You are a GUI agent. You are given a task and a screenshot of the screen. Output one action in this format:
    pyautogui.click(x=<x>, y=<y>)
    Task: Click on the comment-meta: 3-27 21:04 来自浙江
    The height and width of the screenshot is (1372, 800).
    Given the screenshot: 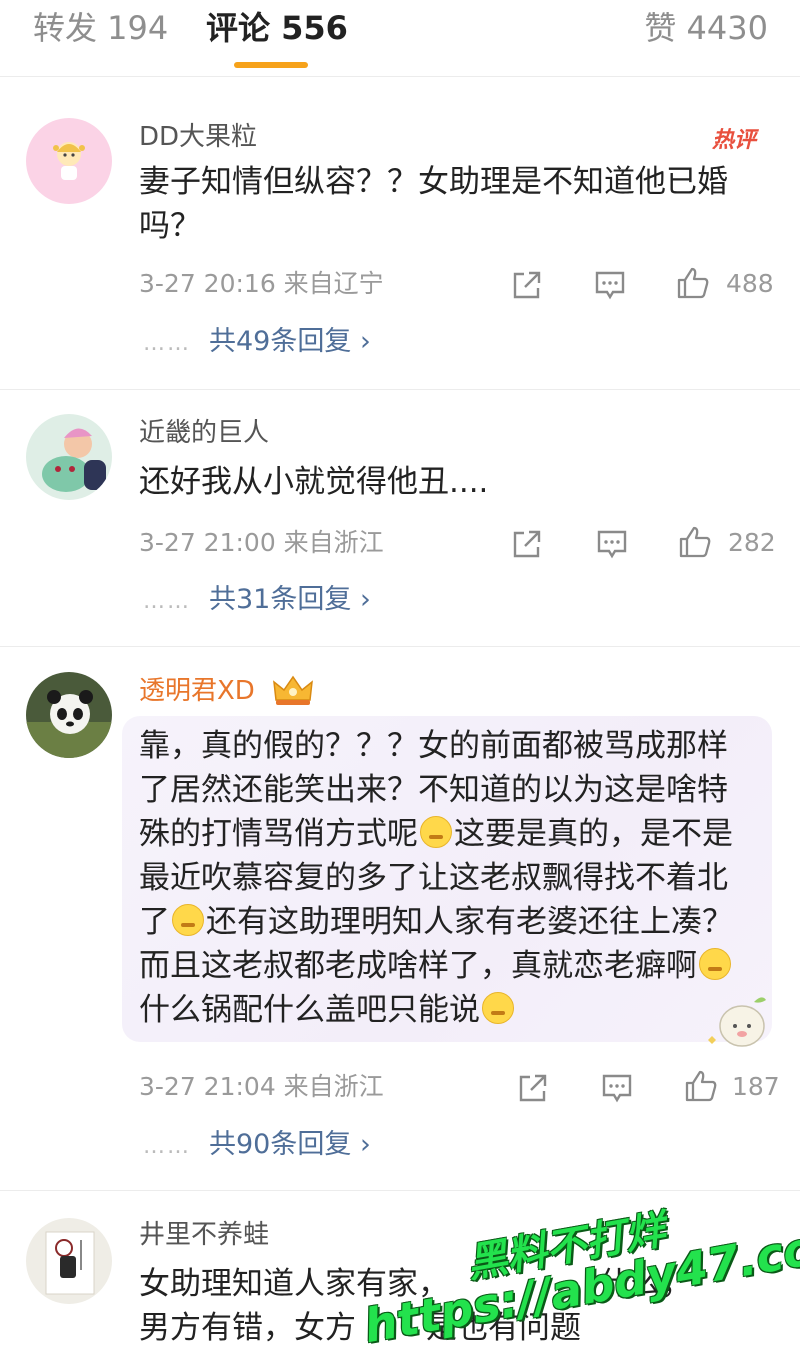 What is the action you would take?
    pyautogui.click(x=261, y=1086)
    